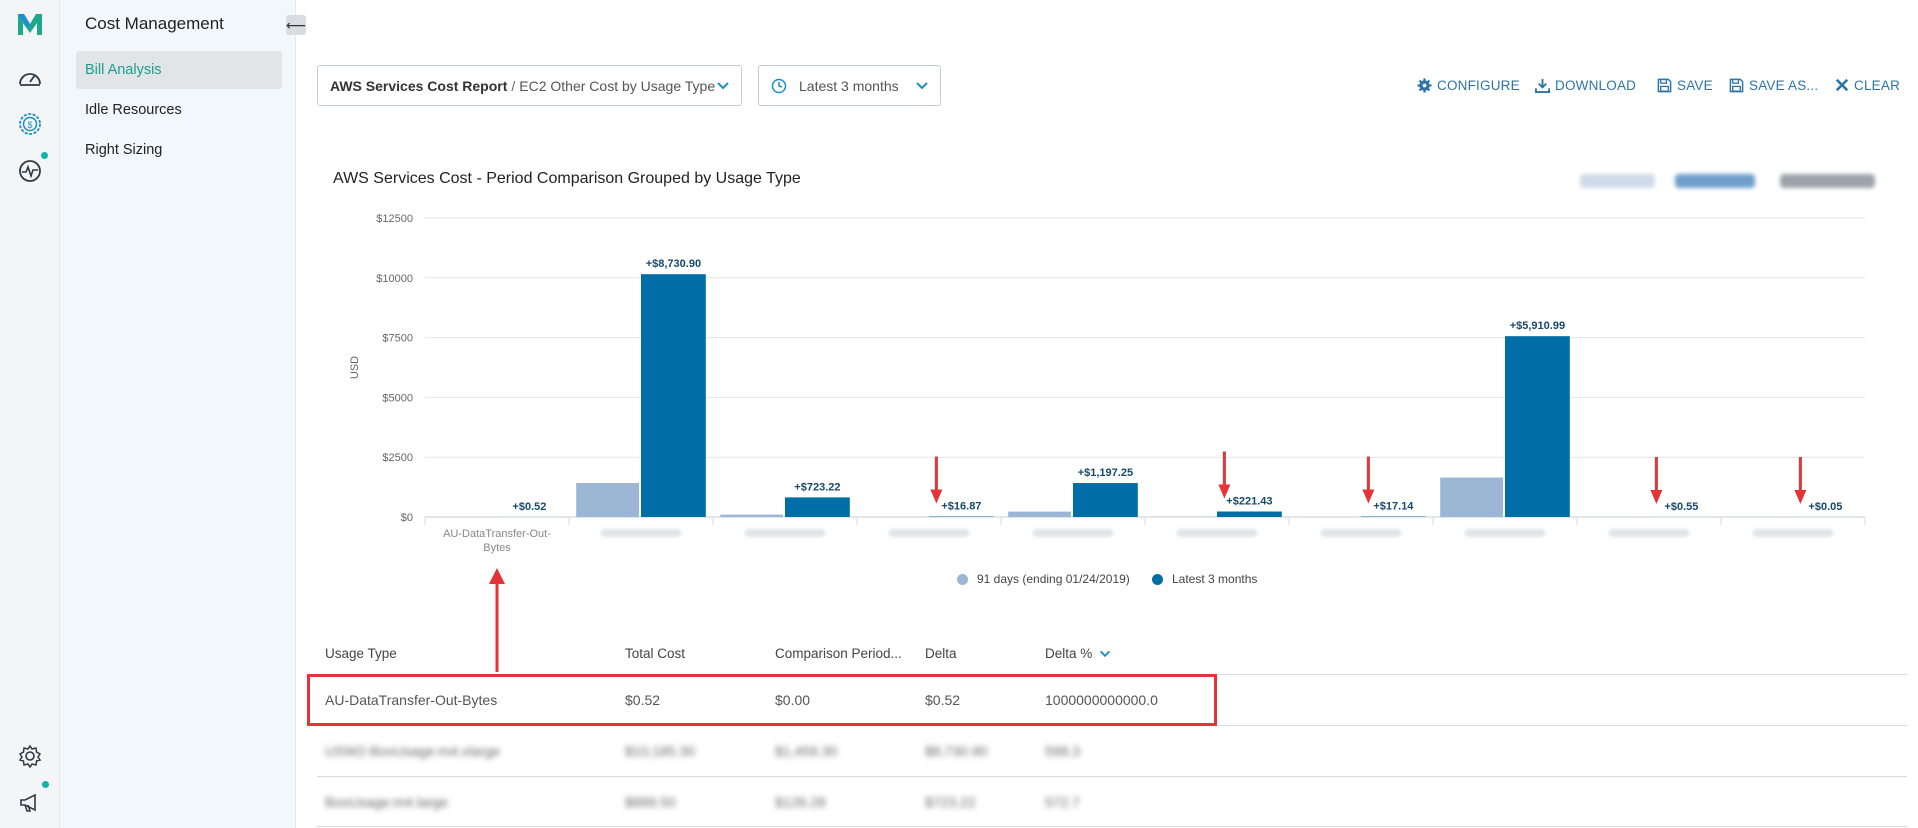 The image size is (1918, 828). I want to click on legend-item-latest-3-months: Latest 3 months, so click(1204, 579).